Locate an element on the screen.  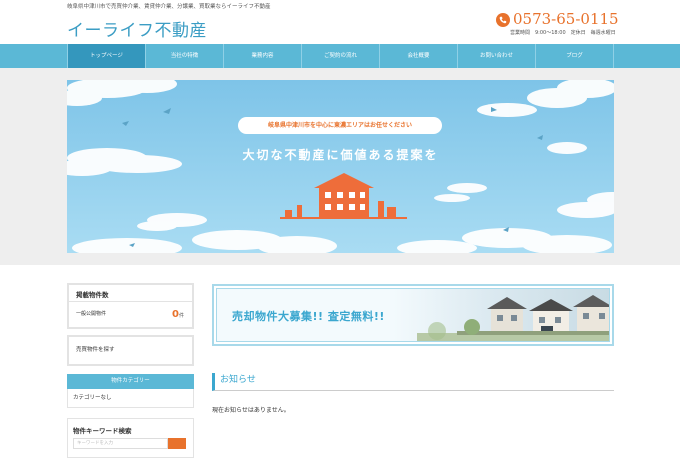
phone-icon is located at coordinates (503, 20).